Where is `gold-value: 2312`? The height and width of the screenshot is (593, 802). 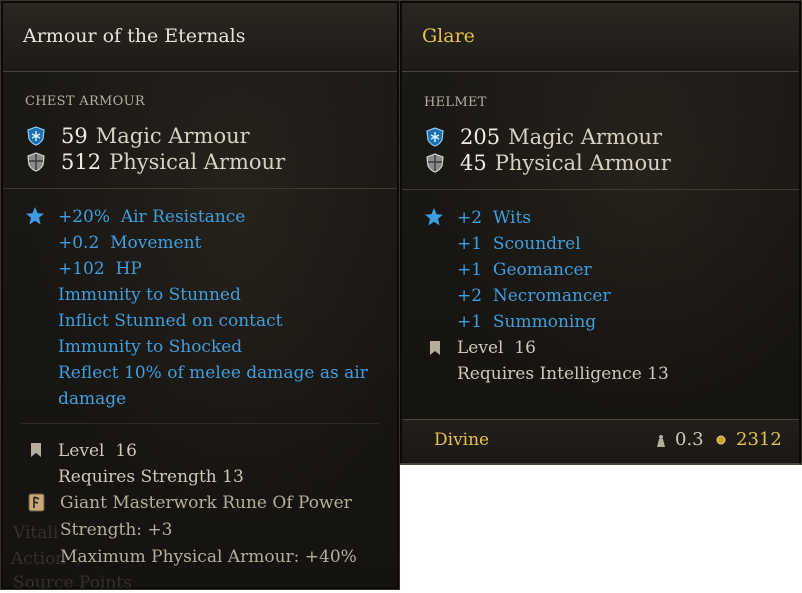
gold-value: 2312 is located at coordinates (759, 439).